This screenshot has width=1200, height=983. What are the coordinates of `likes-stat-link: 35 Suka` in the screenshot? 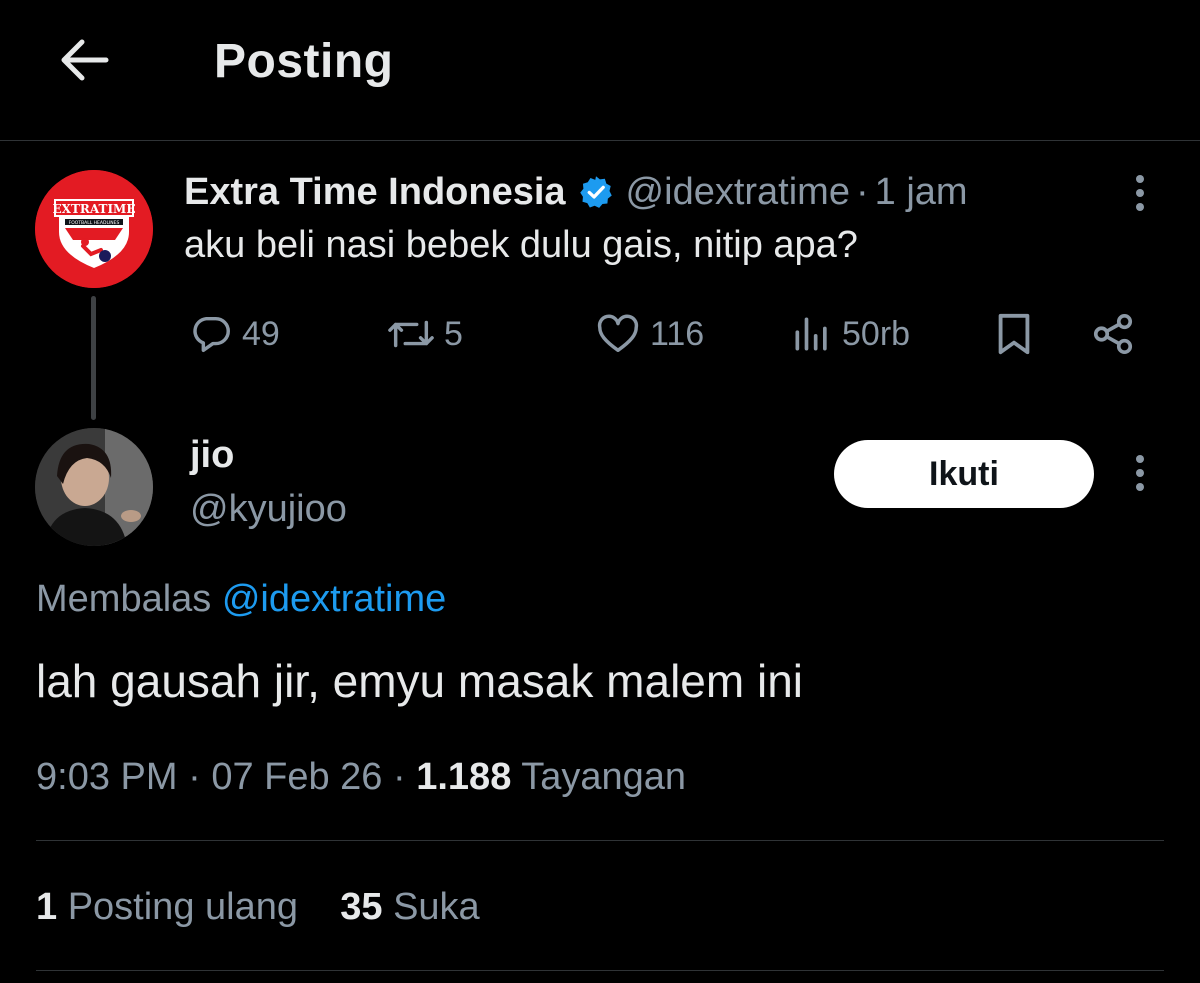 It's located at (409, 907).